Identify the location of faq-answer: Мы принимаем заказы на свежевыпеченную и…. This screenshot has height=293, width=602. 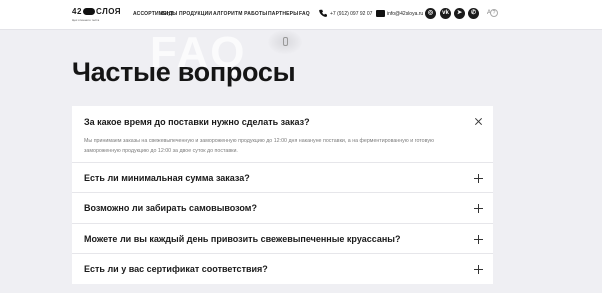
(259, 146).